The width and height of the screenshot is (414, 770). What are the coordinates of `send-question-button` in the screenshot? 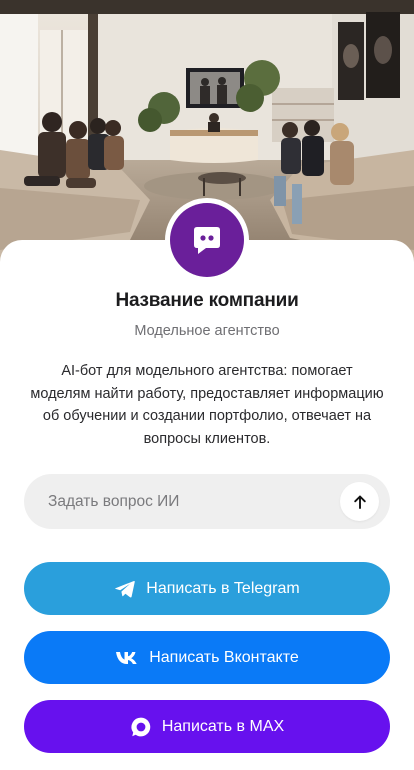 It's located at (359, 501).